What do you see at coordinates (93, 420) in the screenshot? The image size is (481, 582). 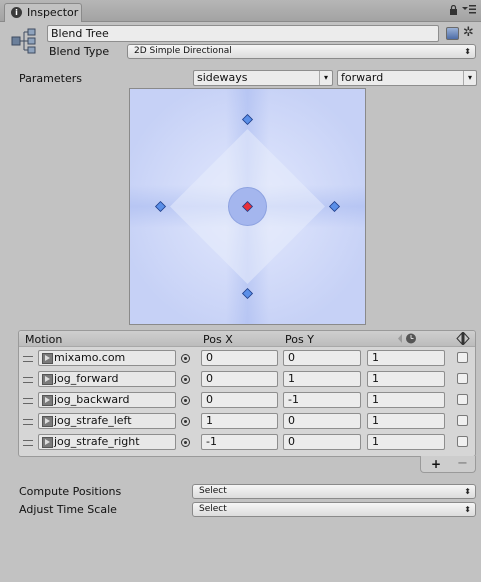 I see `motion-name: jog_strafe_left` at bounding box center [93, 420].